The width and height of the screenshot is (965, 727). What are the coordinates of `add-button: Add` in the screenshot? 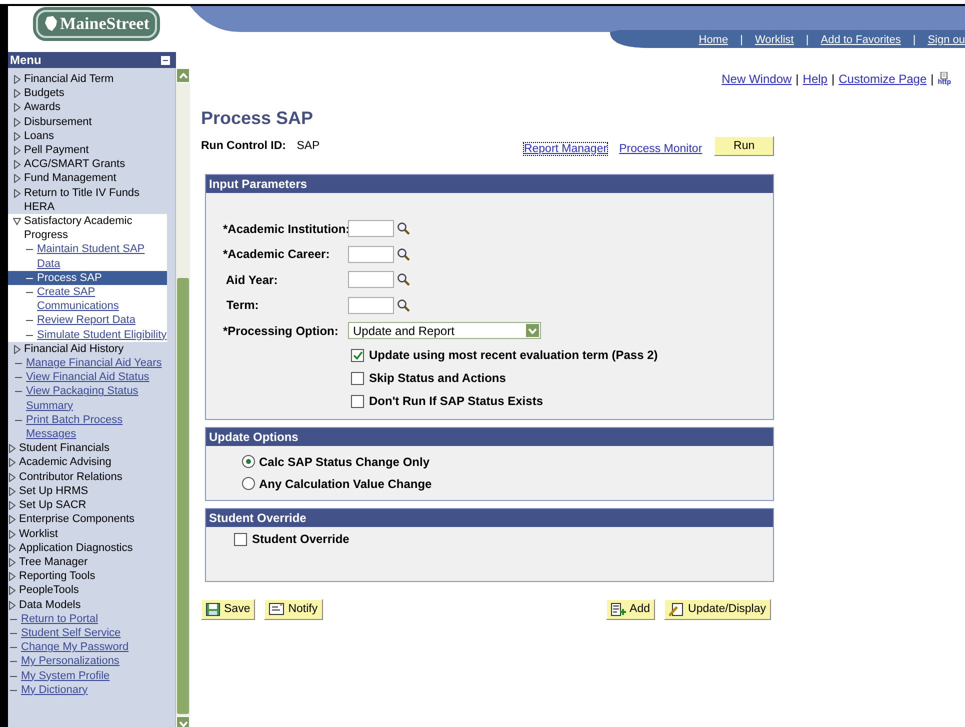 It's located at (631, 609).